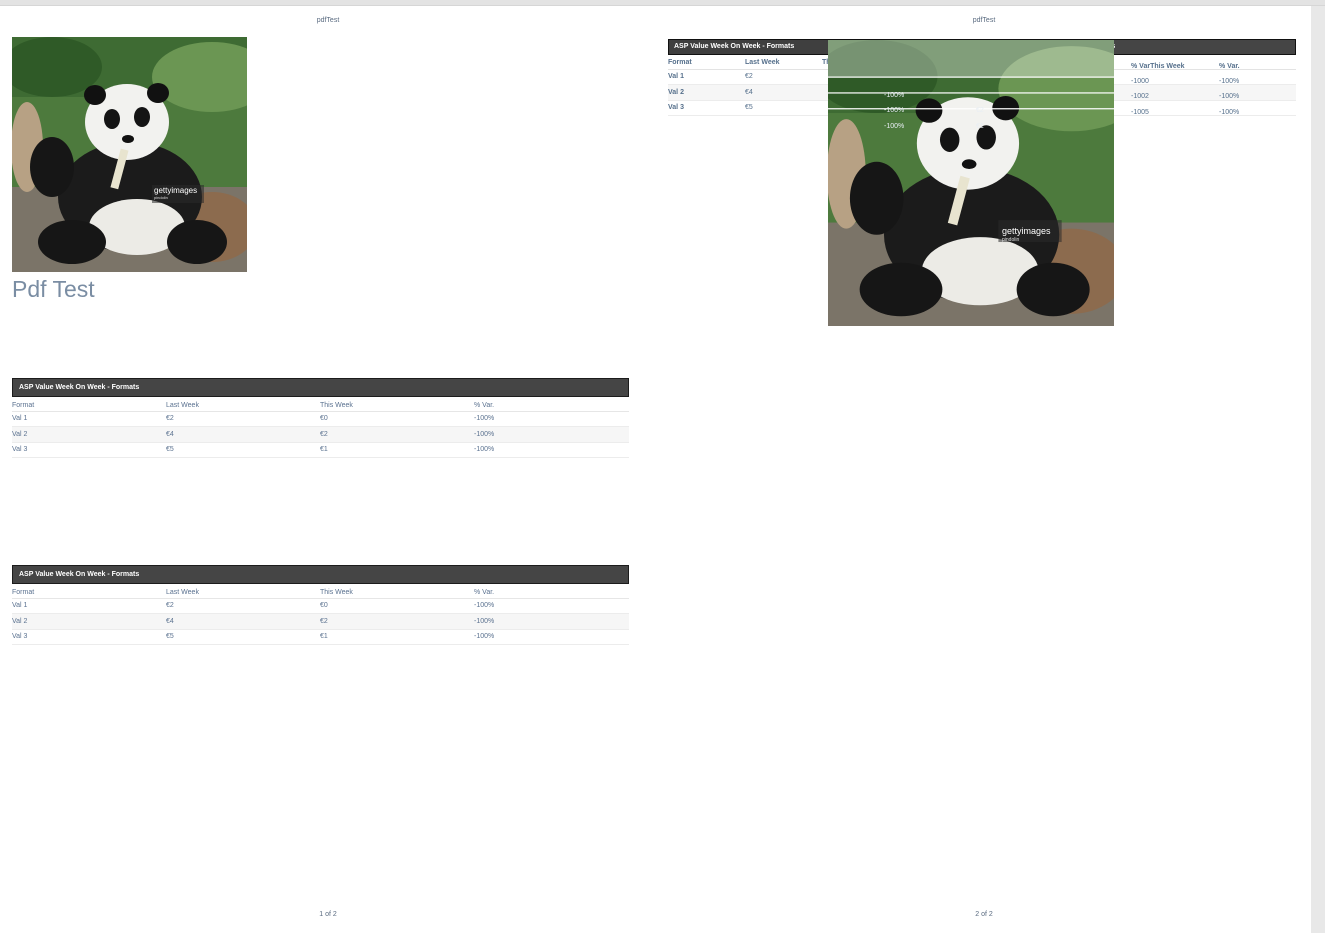 This screenshot has width=1325, height=933. What do you see at coordinates (1158, 66) in the screenshot?
I see `ghost-column-header: % VarThis Week` at bounding box center [1158, 66].